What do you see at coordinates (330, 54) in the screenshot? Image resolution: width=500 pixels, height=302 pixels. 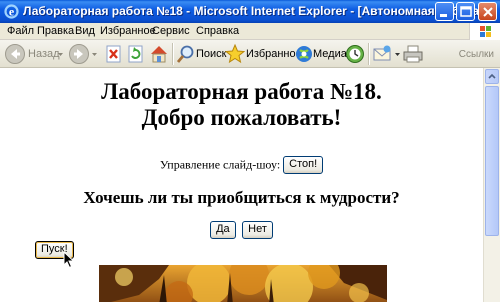 I see `media-label: Медиа` at bounding box center [330, 54].